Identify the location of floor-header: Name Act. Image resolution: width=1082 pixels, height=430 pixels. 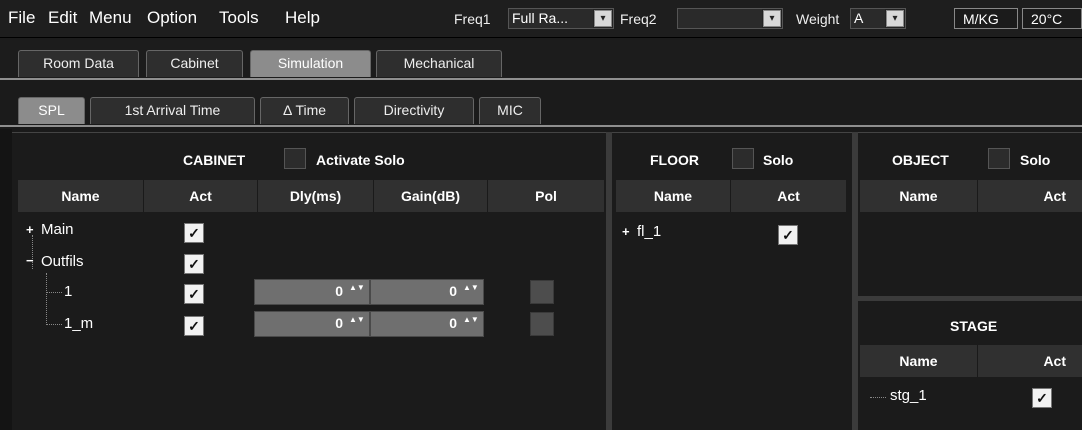
(731, 196).